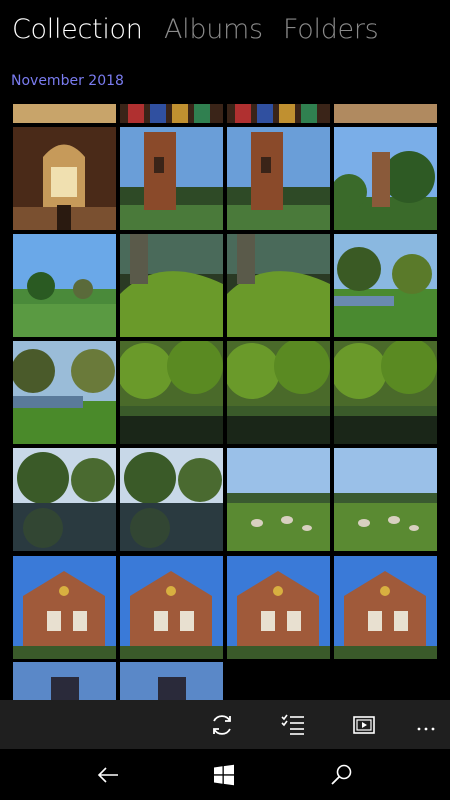  I want to click on date-group-header: November 2018, so click(67, 81).